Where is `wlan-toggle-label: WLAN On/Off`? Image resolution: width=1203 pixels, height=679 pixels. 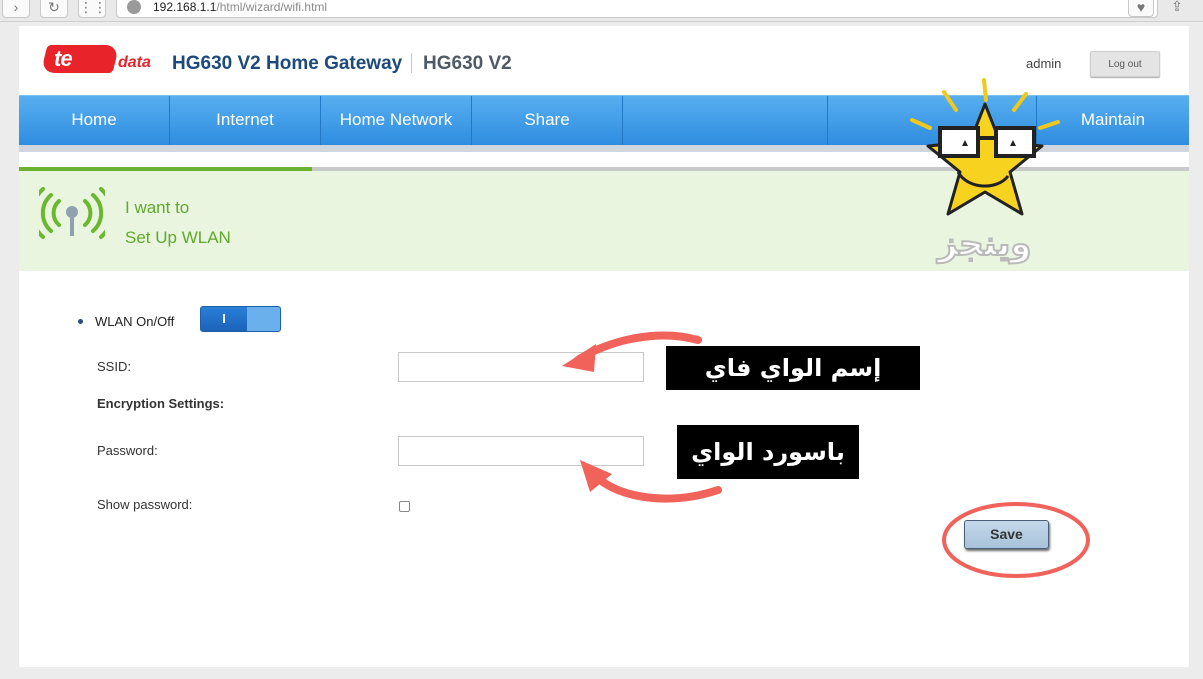
wlan-toggle-label: WLAN On/Off is located at coordinates (135, 321).